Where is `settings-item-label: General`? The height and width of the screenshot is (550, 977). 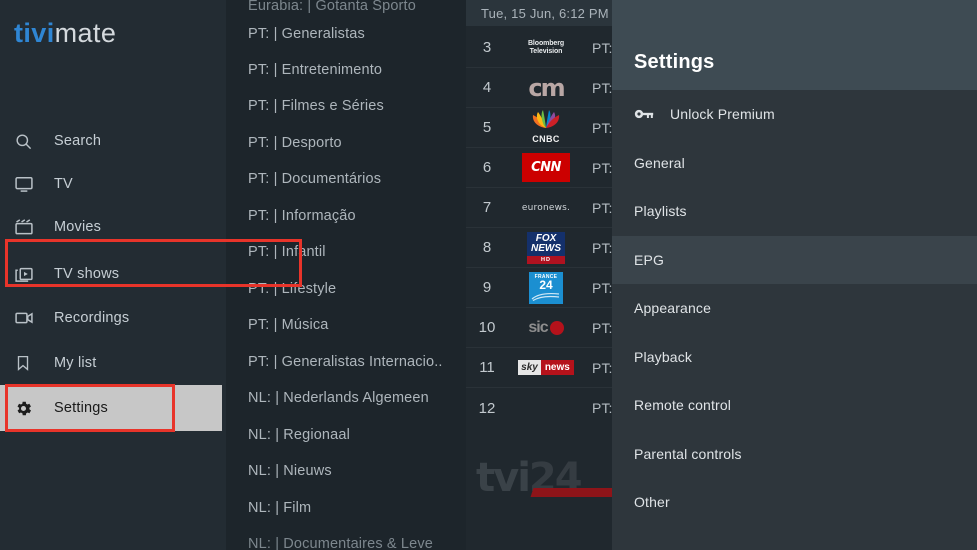
settings-item-label: General is located at coordinates (659, 162).